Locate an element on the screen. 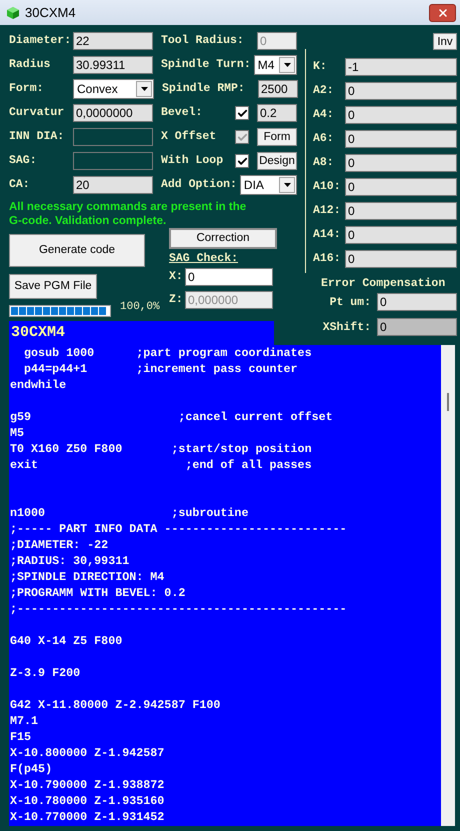  code-line: M5 is located at coordinates (18, 433).